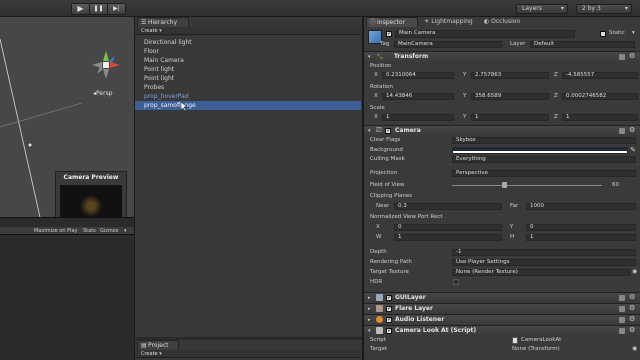 This screenshot has width=640, height=360. What do you see at coordinates (542, 9) in the screenshot?
I see `layers-dropdown: Layers` at bounding box center [542, 9].